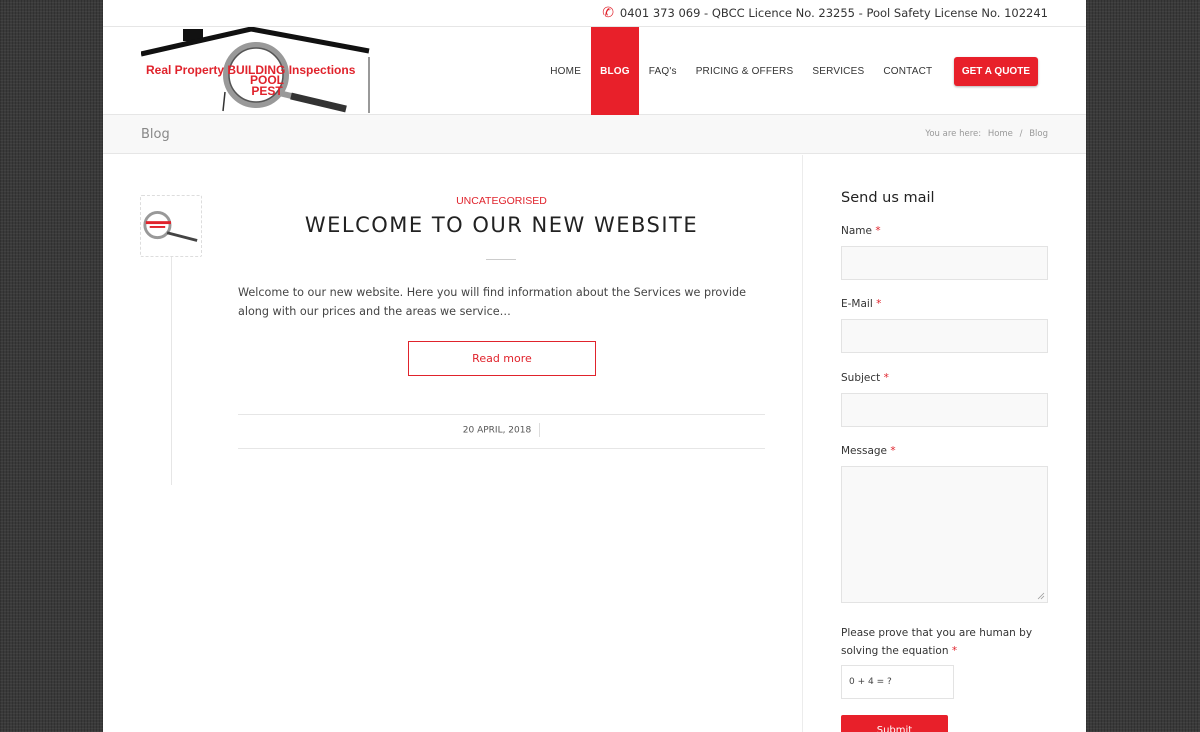 This screenshot has height=732, width=1200. I want to click on phone-icon: ✆, so click(608, 13).